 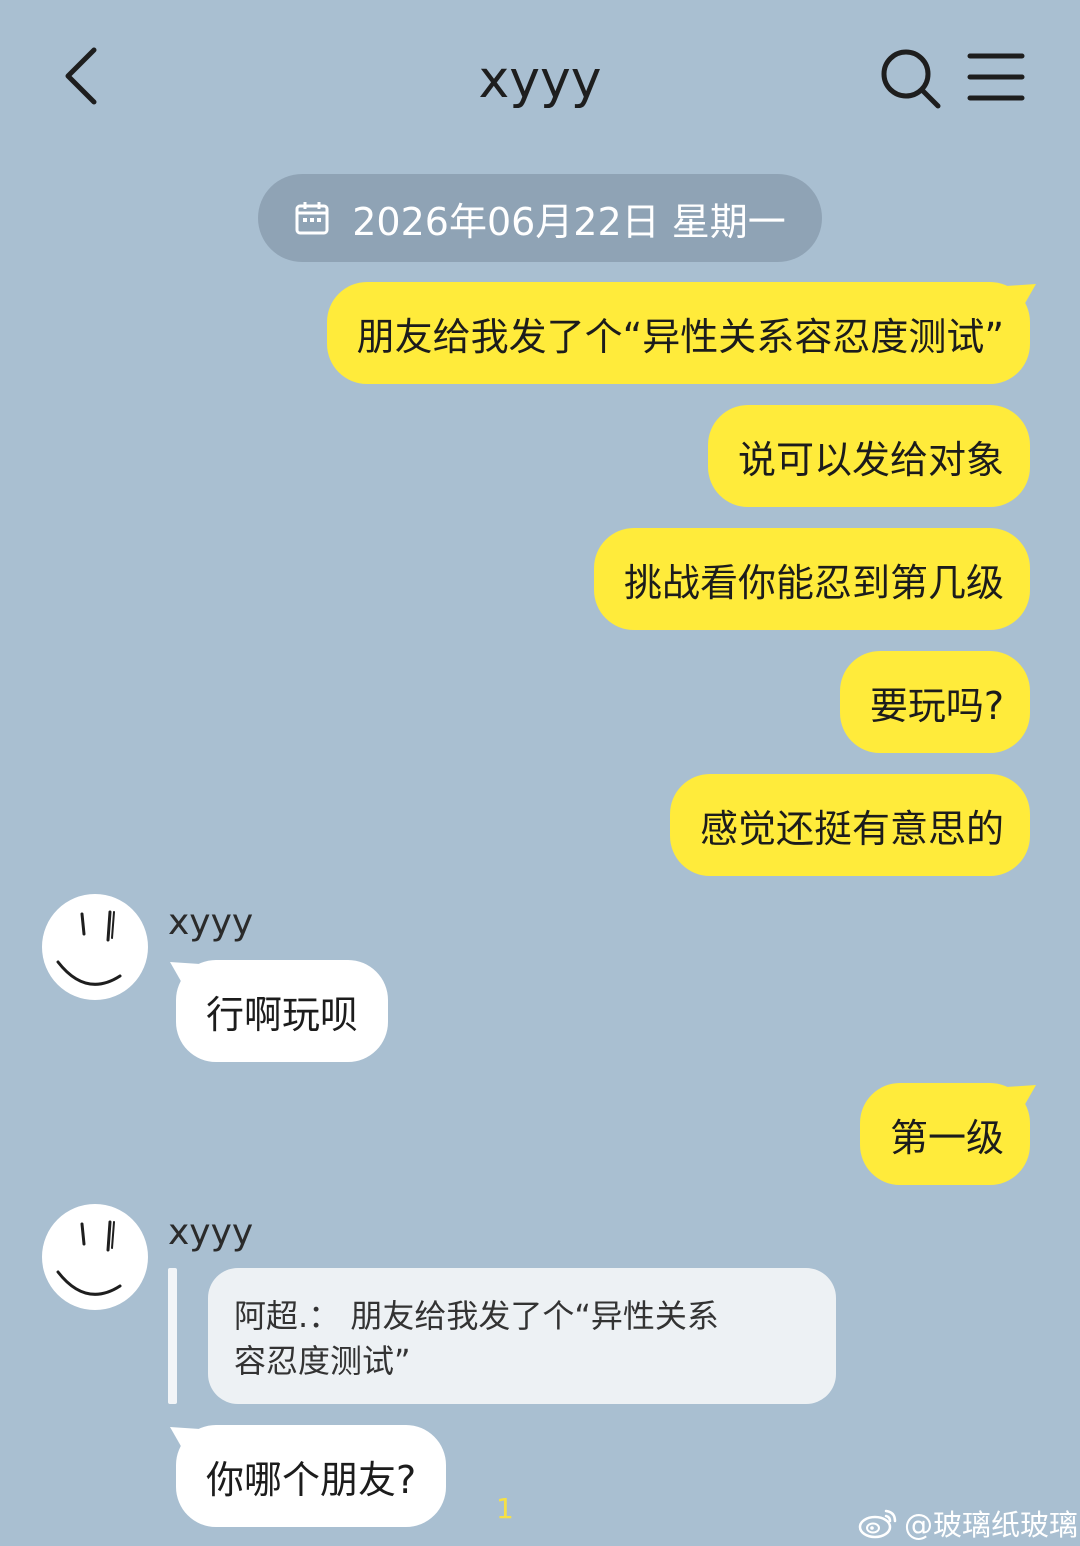 I want to click on date-divider: 2026年06月22日 星期一, so click(x=540, y=218).